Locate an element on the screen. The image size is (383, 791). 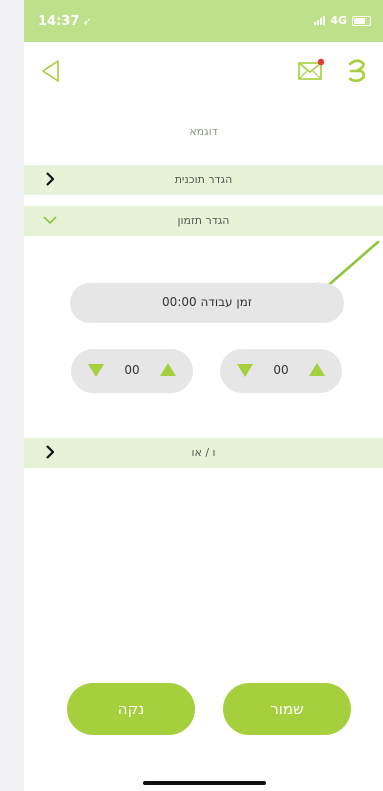
time-spinner-left: 00 is located at coordinates (132, 371).